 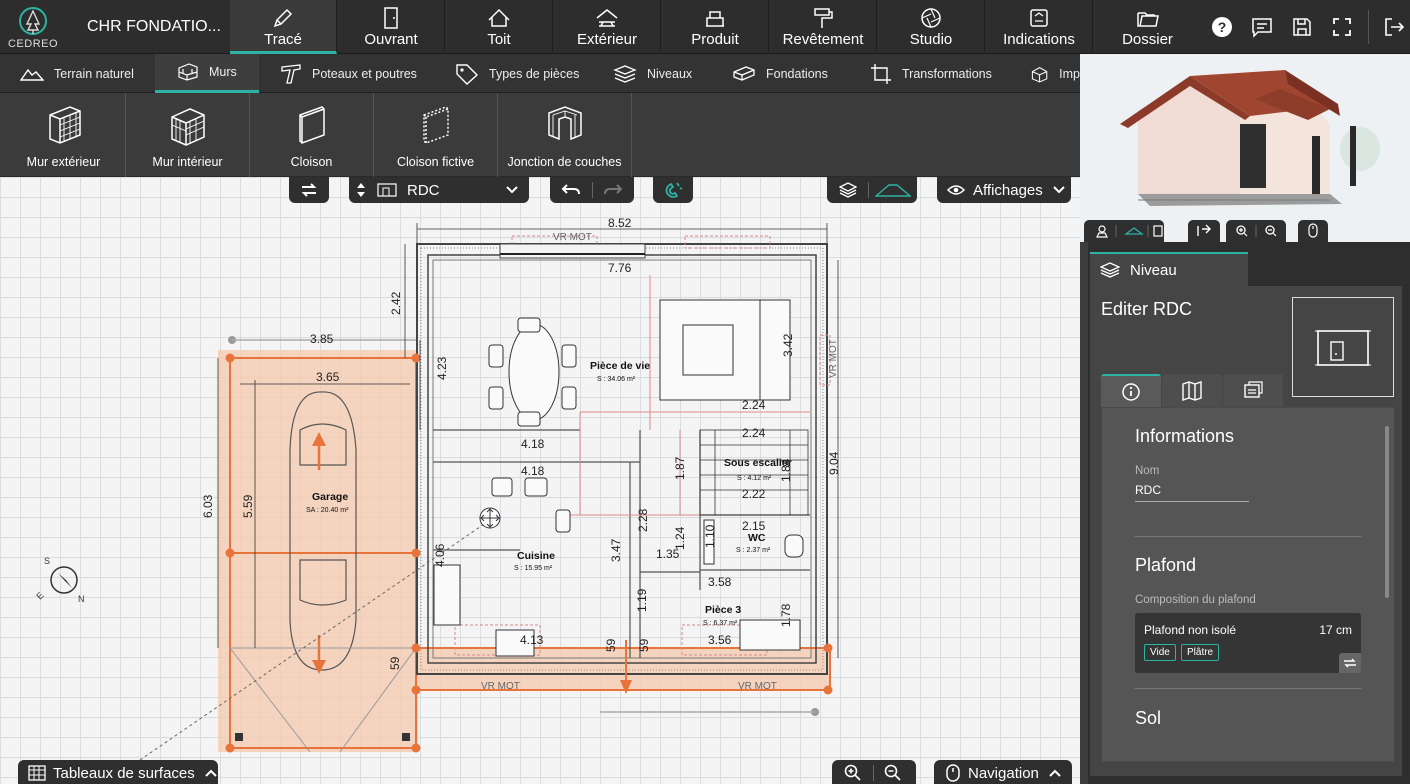 I want to click on transform-icon, so click(x=881, y=73).